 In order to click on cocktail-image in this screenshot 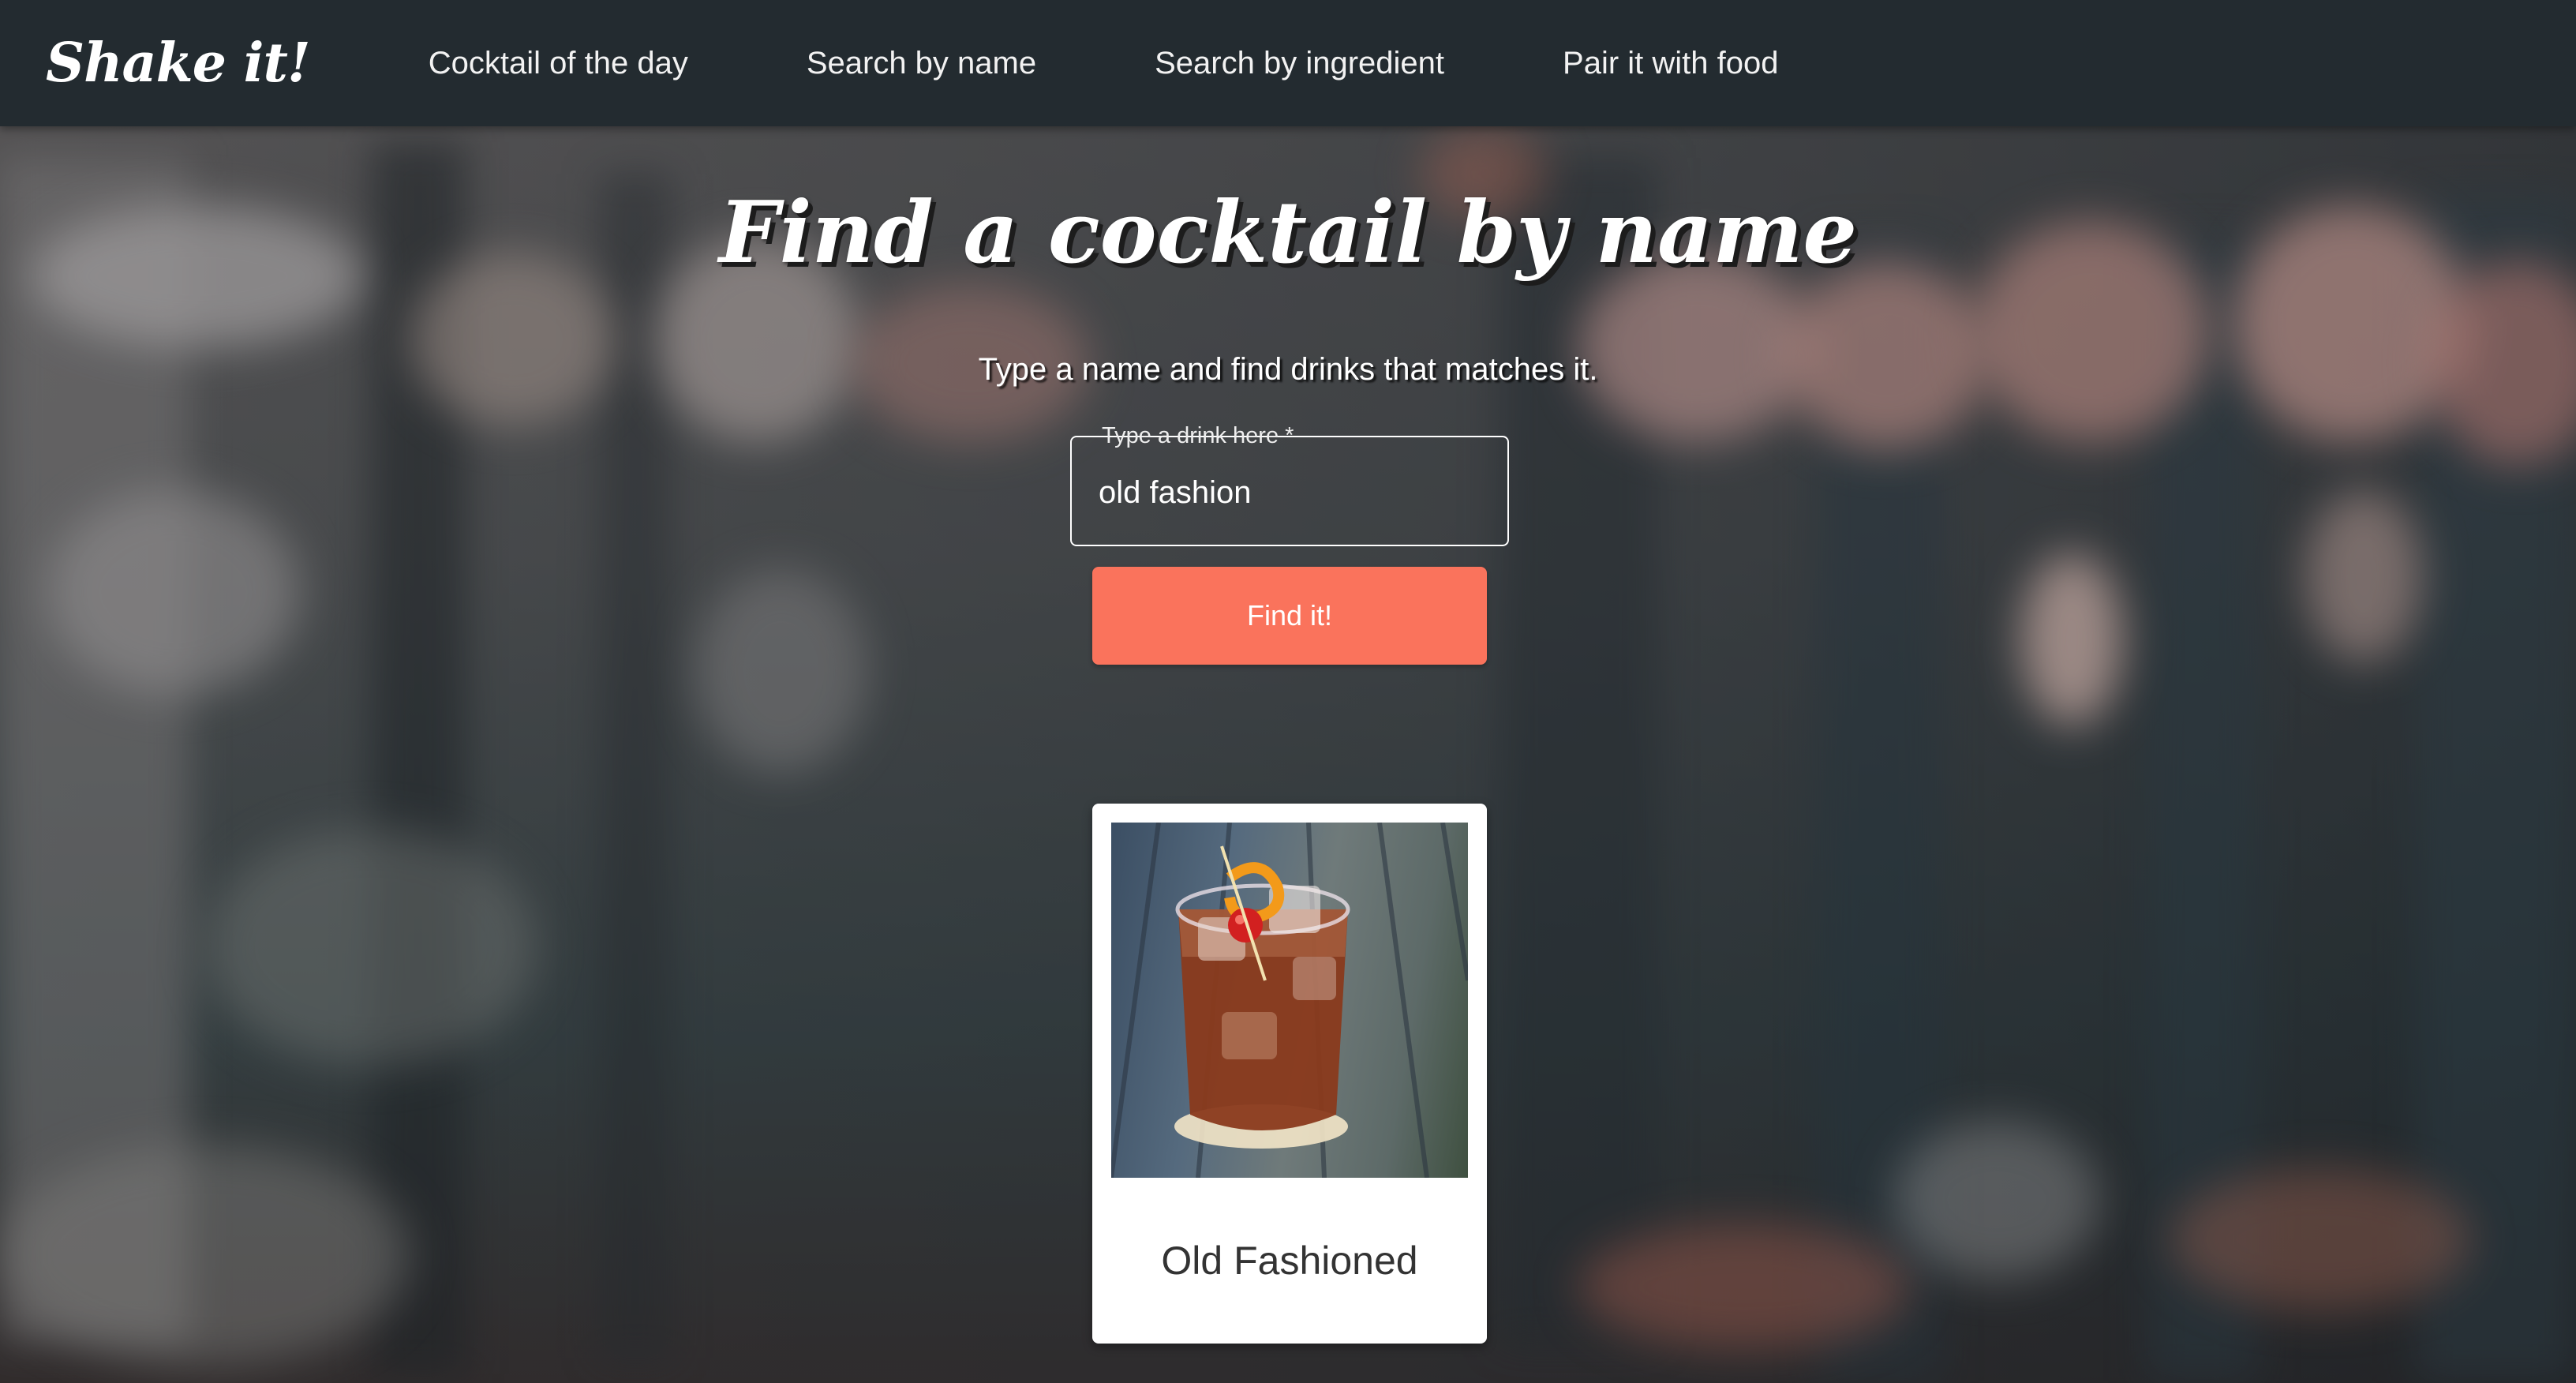, I will do `click(1289, 1000)`.